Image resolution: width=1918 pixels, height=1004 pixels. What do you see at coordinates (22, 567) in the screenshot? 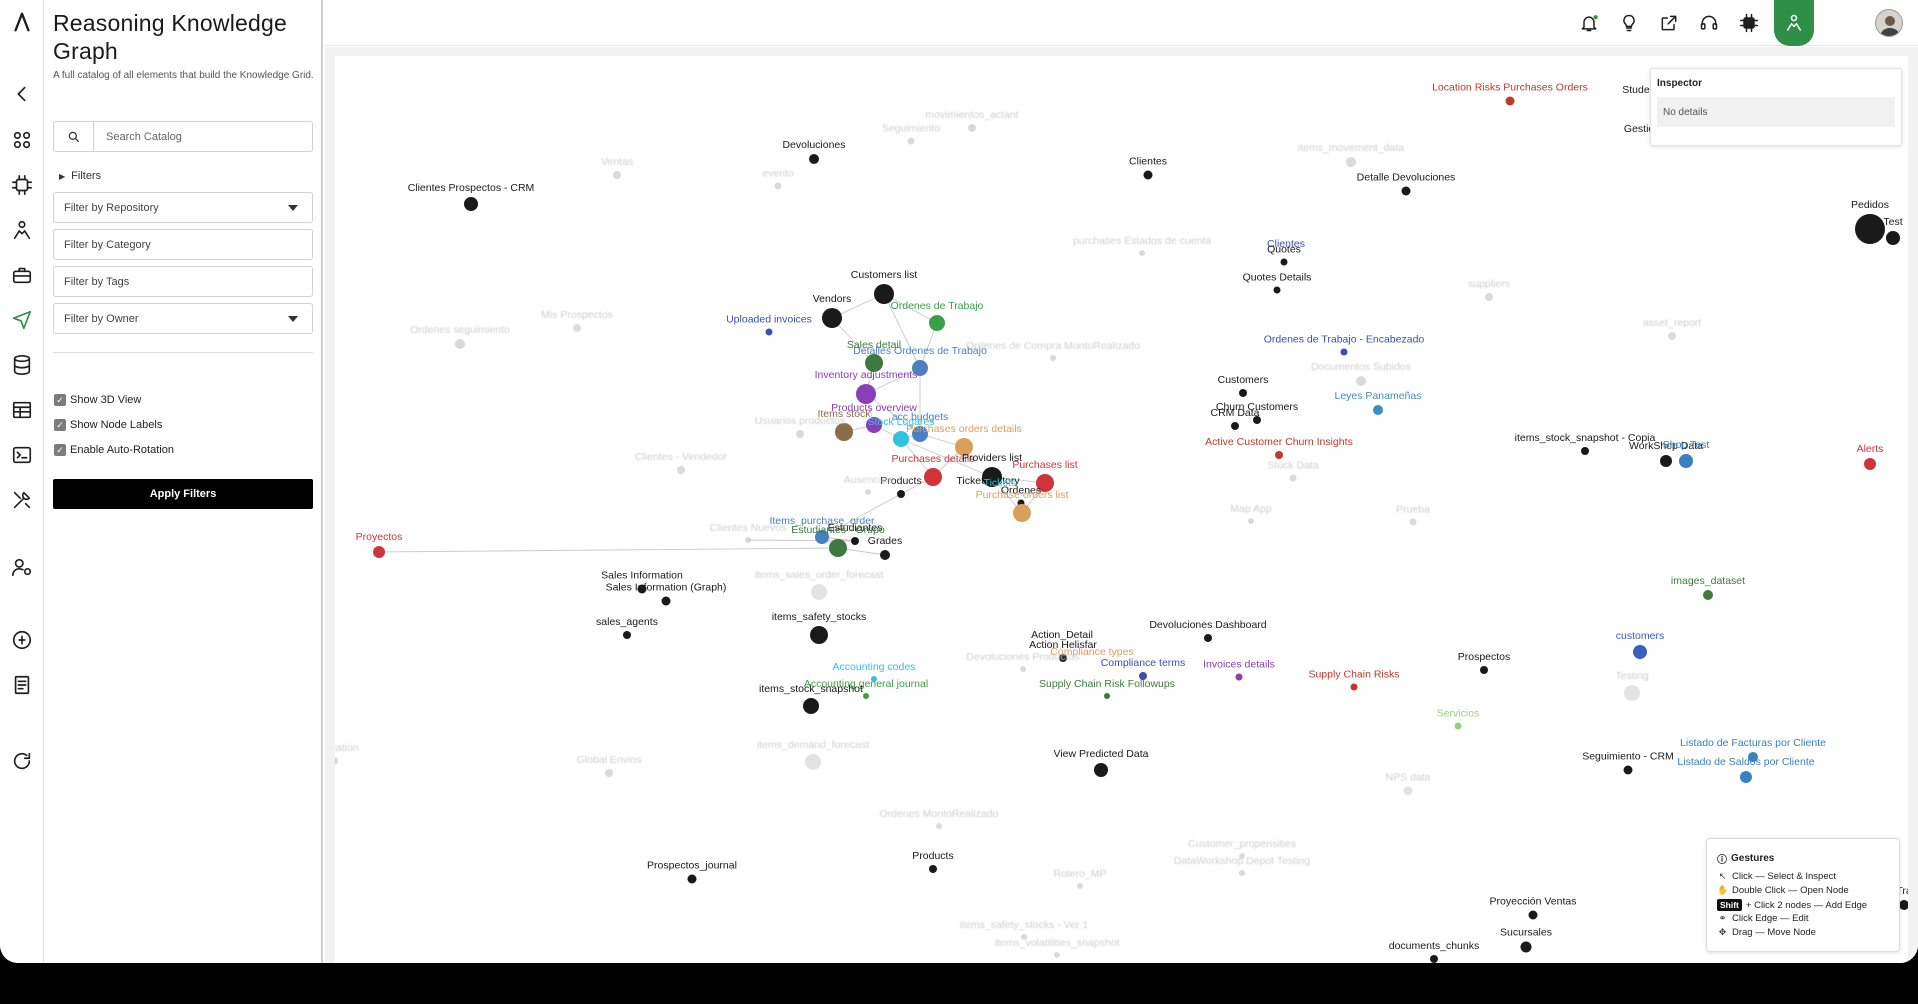
I see `user-settings-icon` at bounding box center [22, 567].